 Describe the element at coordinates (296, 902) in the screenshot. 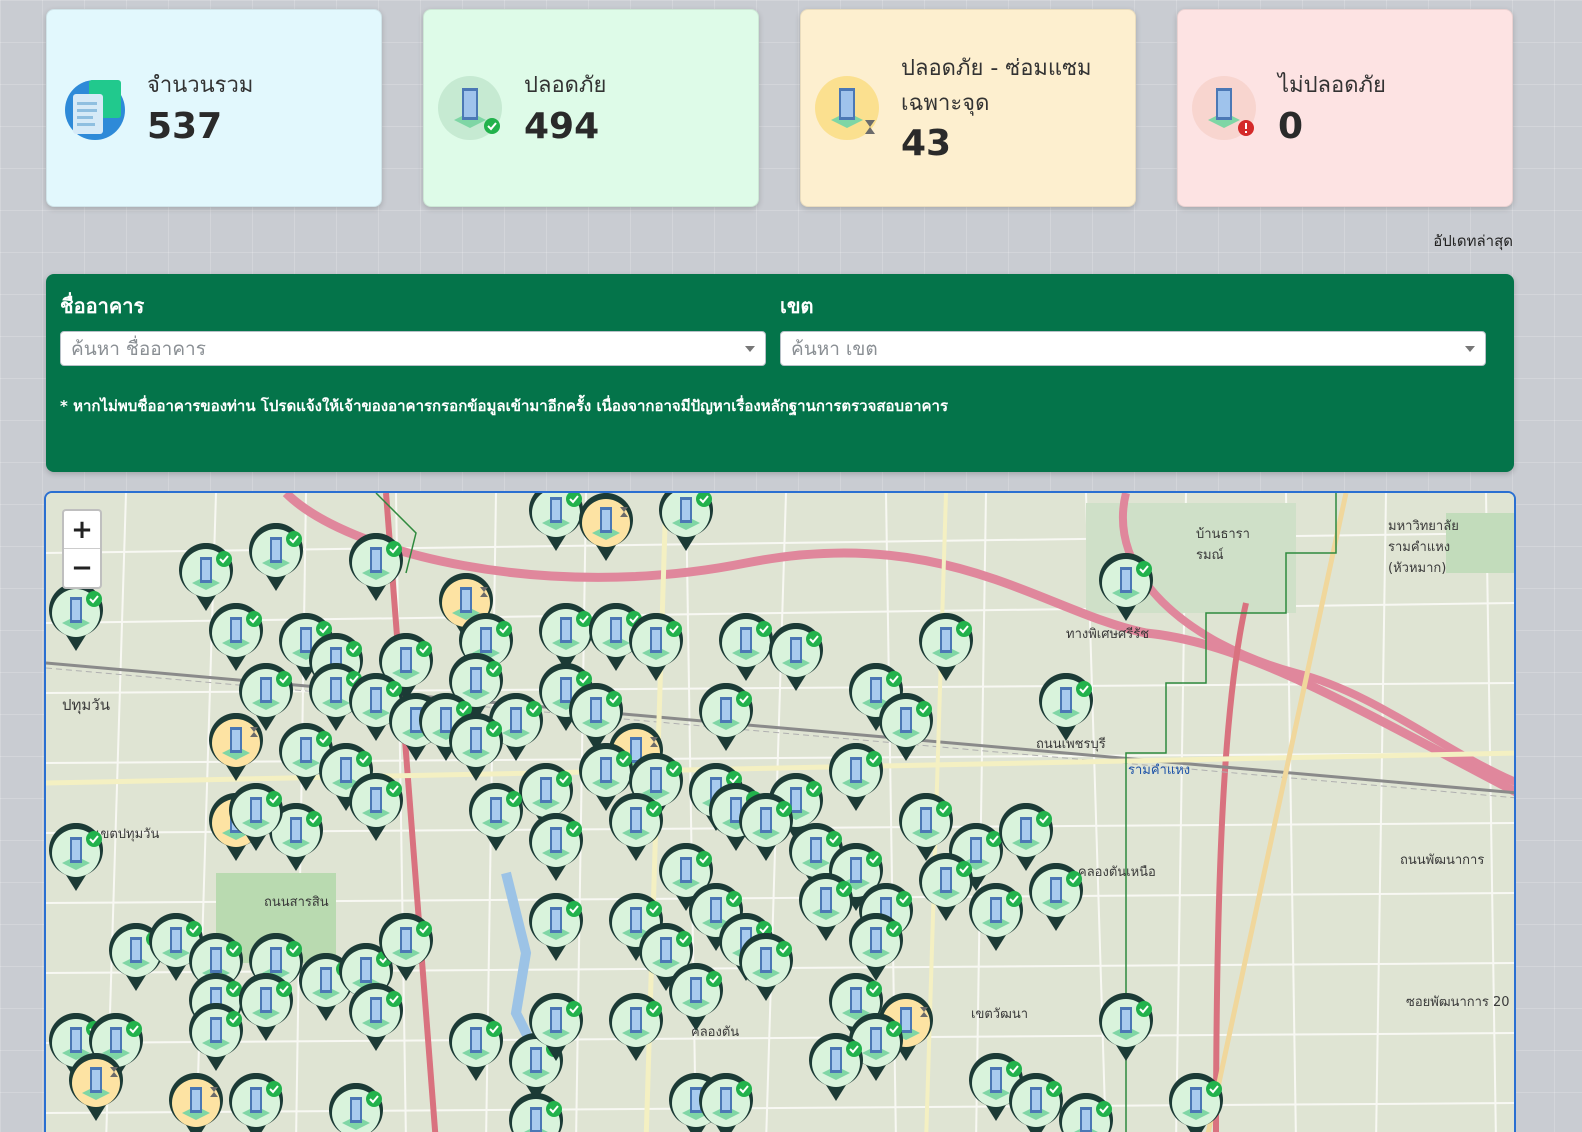

I see `map-label: ถนนสารสิน` at that location.